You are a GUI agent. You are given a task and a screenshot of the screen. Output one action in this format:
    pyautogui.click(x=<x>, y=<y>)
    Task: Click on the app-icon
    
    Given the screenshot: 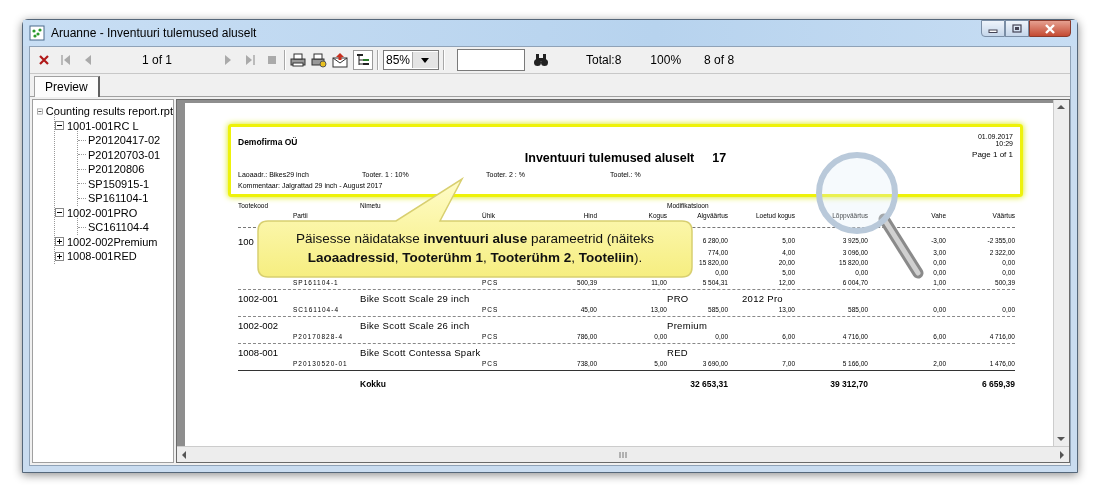 What is the action you would take?
    pyautogui.click(x=37, y=33)
    